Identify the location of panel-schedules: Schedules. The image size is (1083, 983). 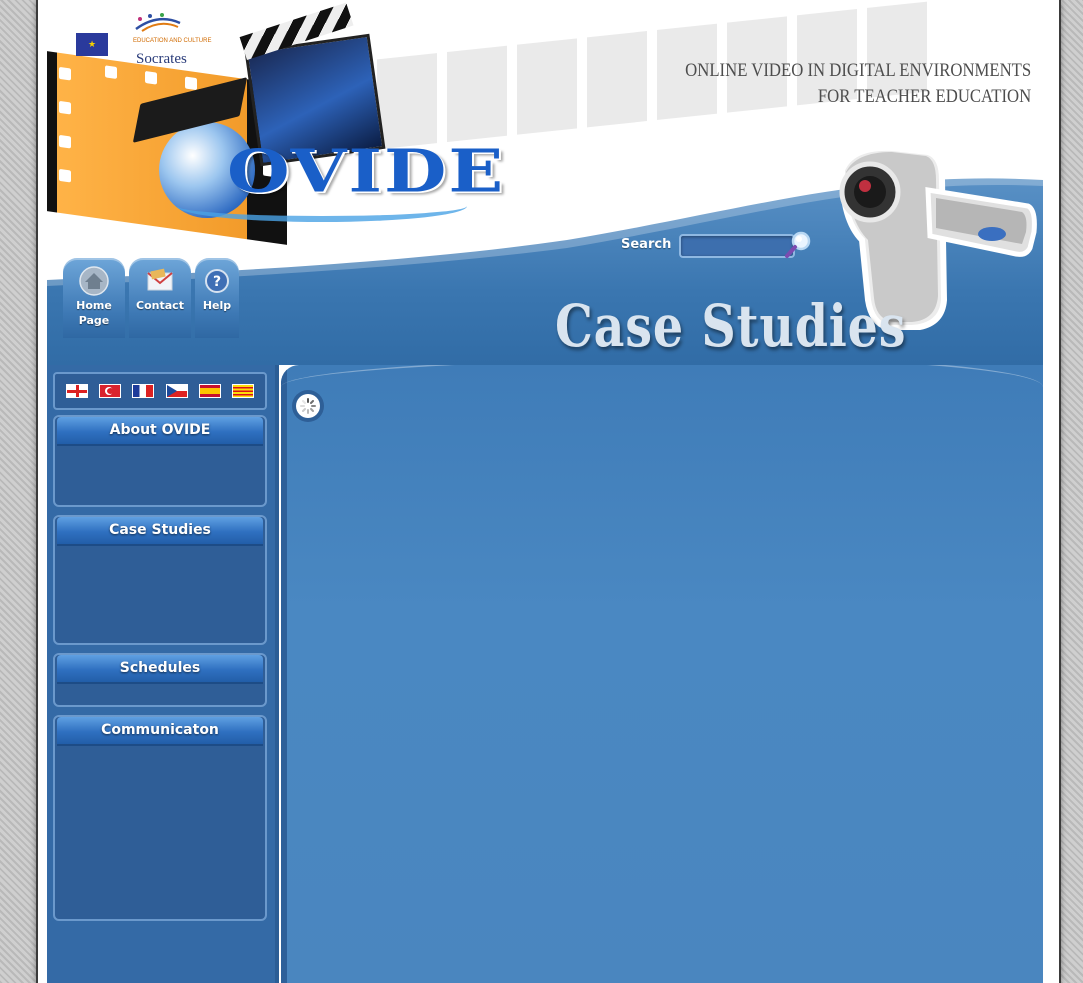
(160, 680).